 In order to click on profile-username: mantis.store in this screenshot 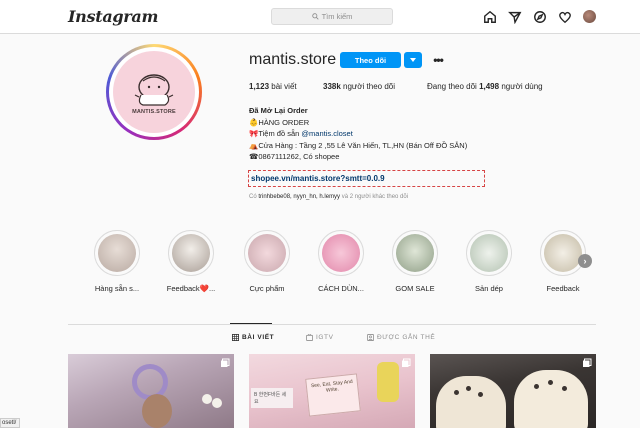, I will do `click(293, 59)`.